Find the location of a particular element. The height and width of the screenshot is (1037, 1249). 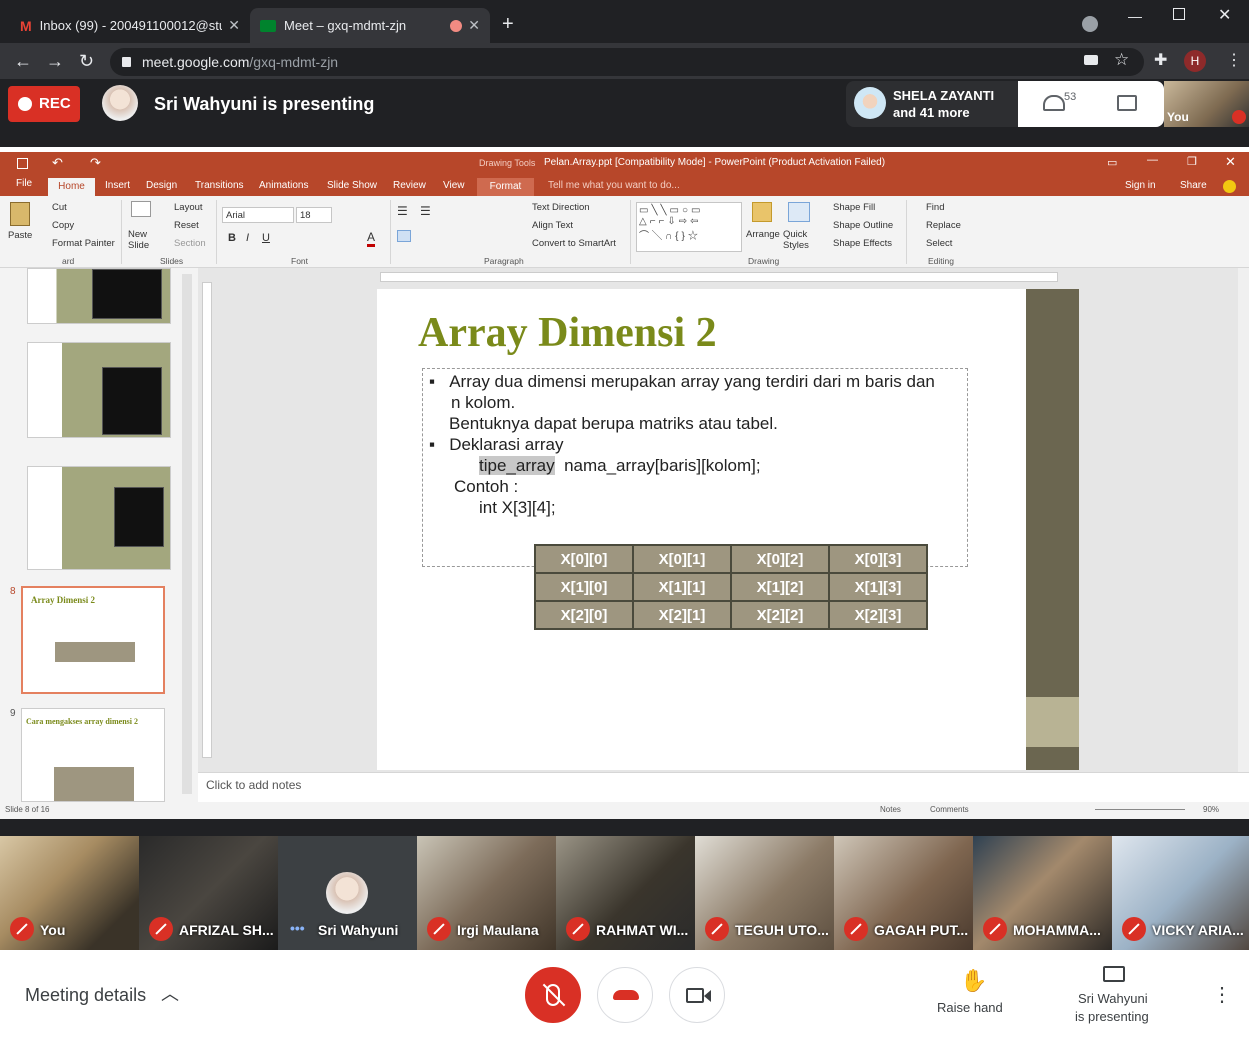

tab-gmail: M Inbox (99) - 200491100012@stud ✕ is located at coordinates (130, 25).